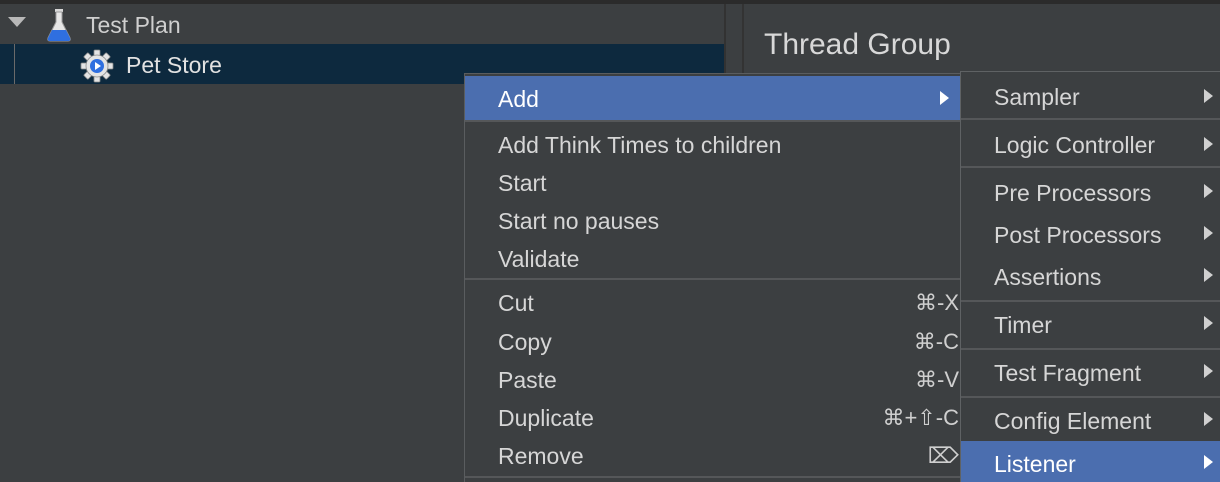  I want to click on submenu-item-label: Pre Processors, so click(1073, 193).